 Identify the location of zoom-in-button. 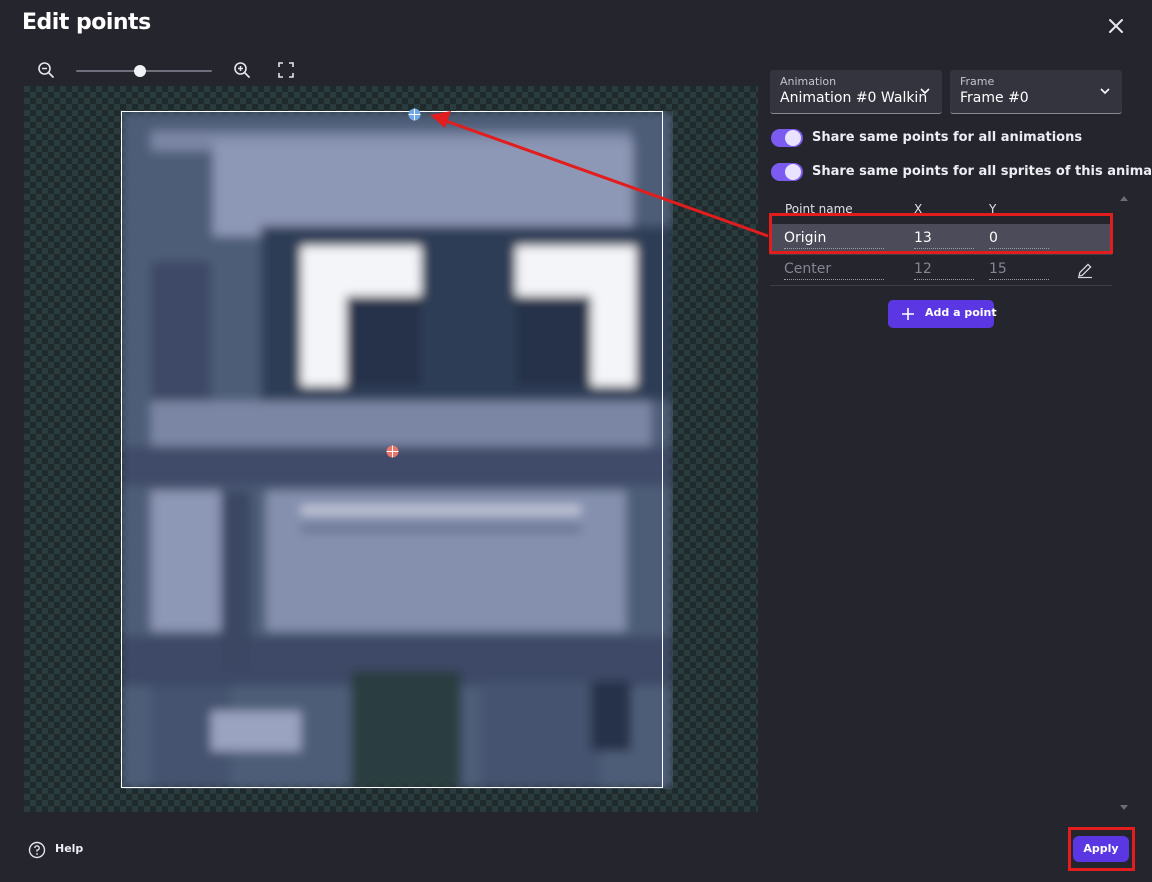
(242, 70).